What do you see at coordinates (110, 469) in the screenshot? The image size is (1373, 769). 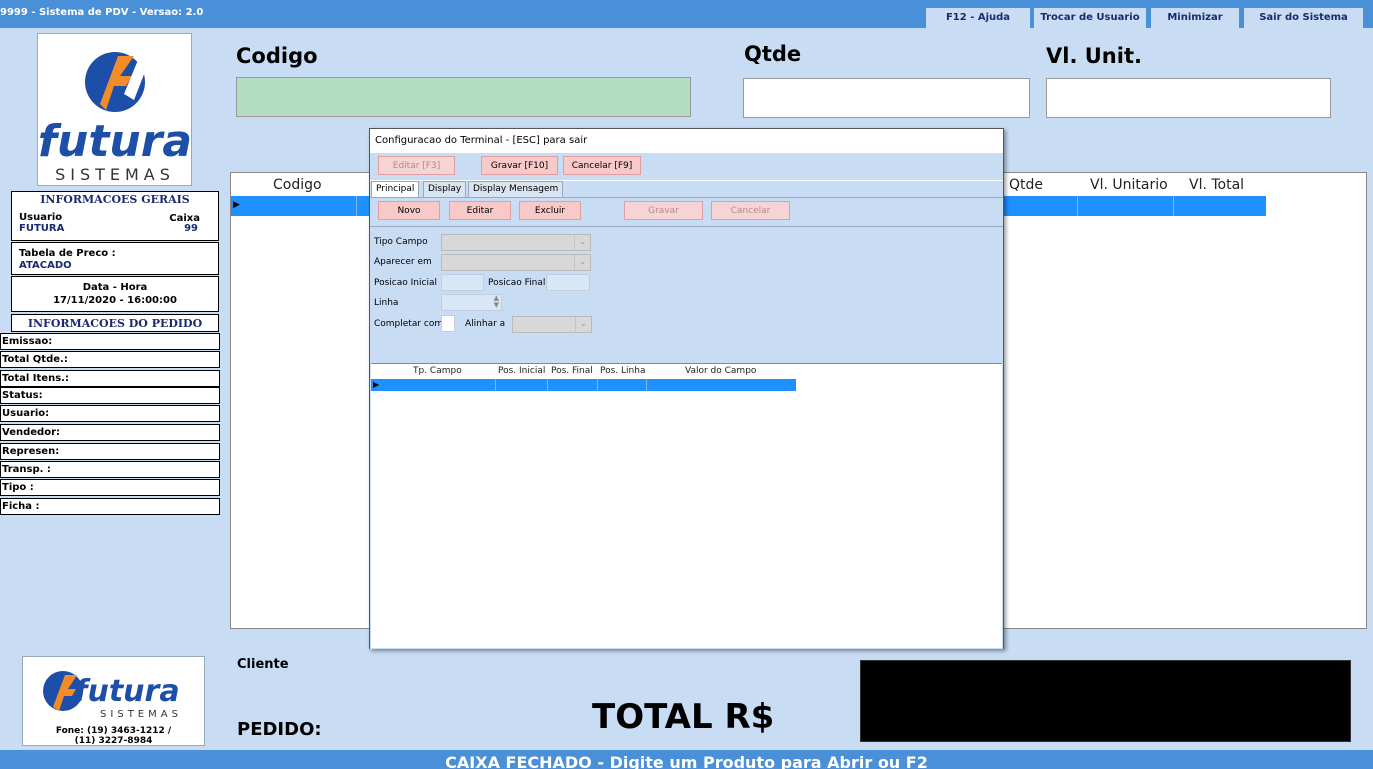 I see `order-field-row: Transp. :` at bounding box center [110, 469].